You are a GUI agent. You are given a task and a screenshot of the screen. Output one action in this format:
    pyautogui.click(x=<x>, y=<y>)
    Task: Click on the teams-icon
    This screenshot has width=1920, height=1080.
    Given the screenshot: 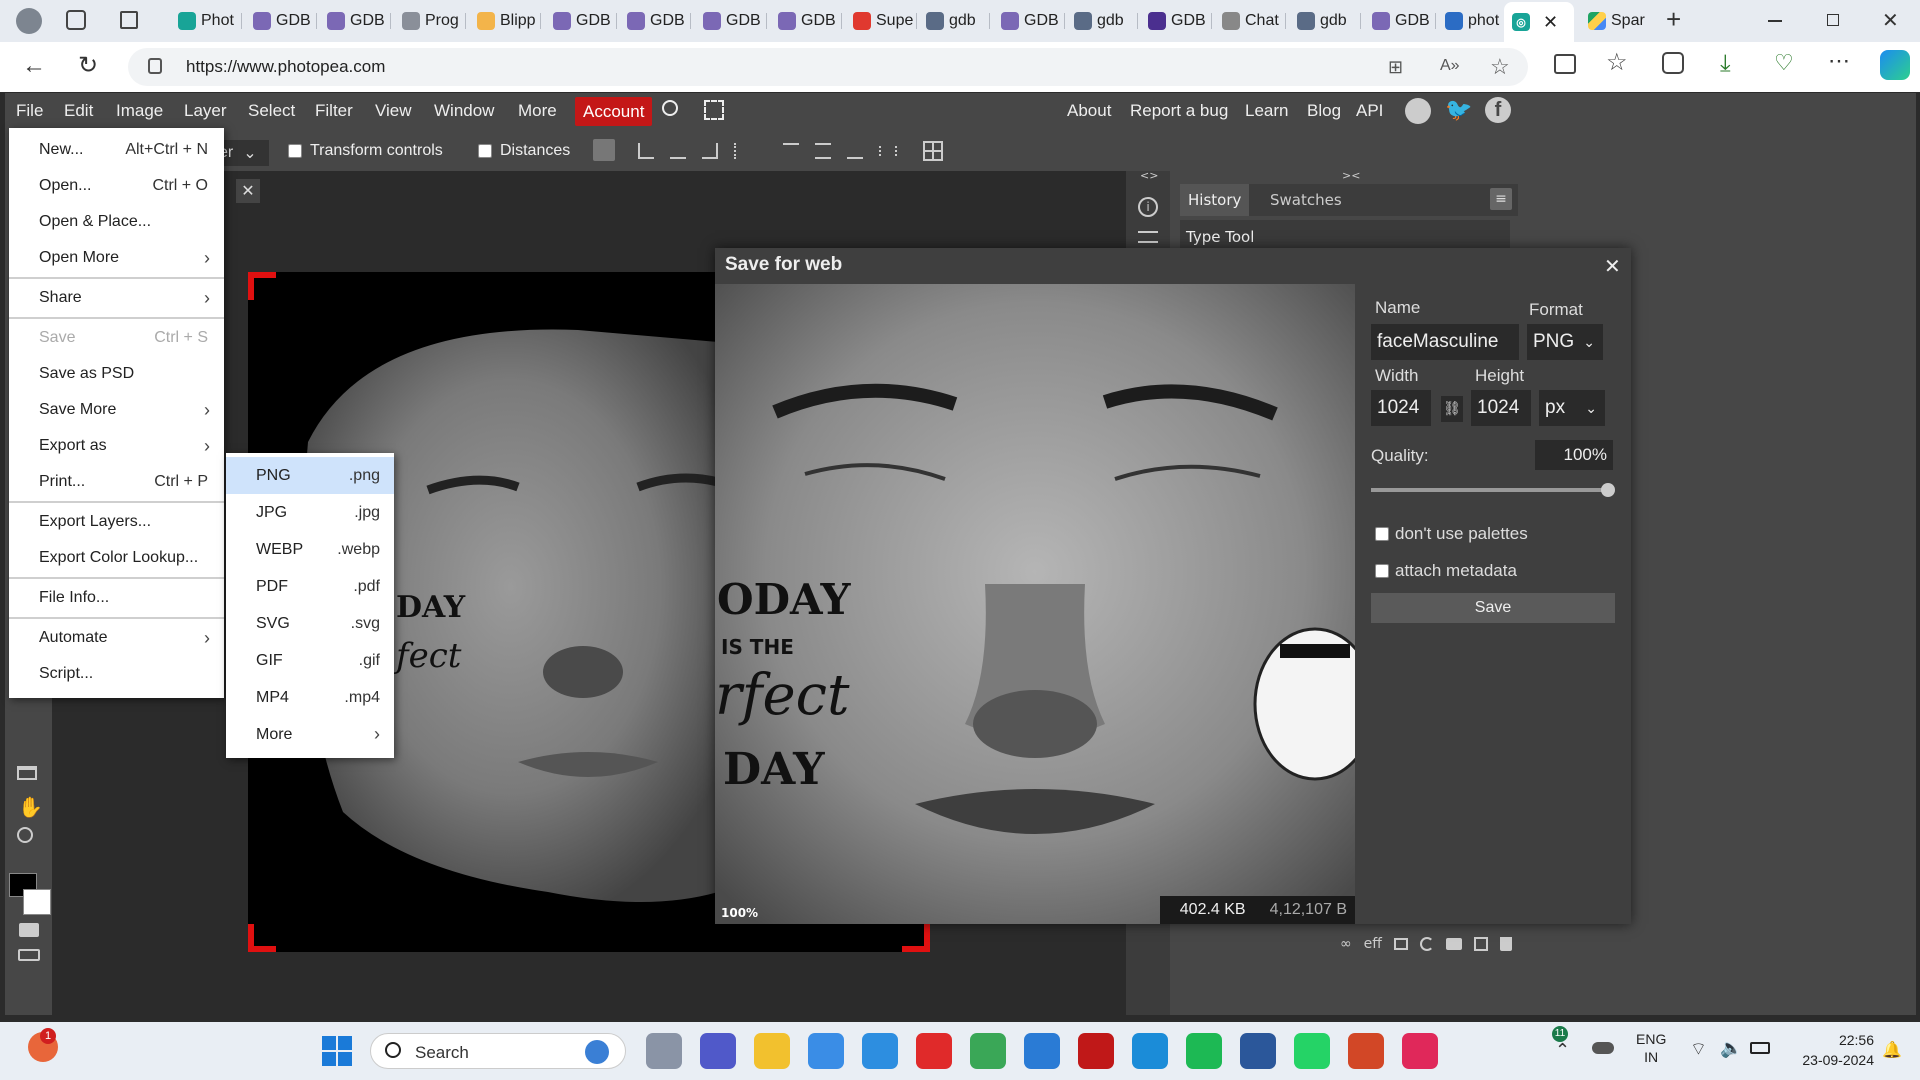 What is the action you would take?
    pyautogui.click(x=718, y=1051)
    